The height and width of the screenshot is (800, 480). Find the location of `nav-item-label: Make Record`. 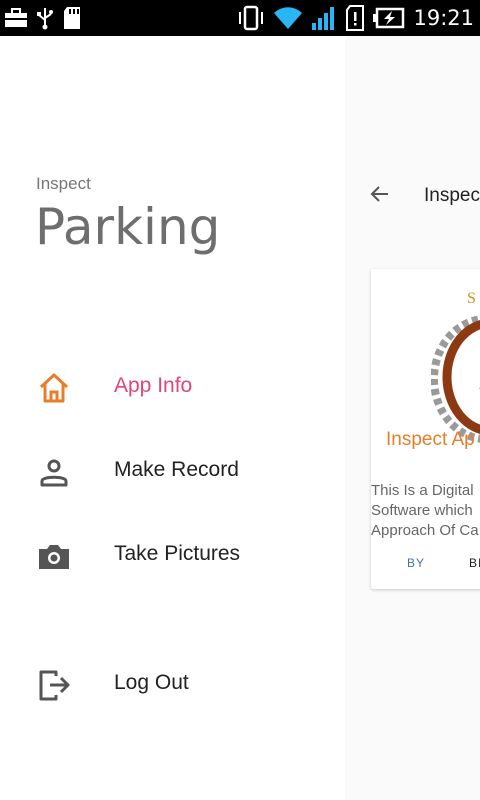

nav-item-label: Make Record is located at coordinates (176, 469).